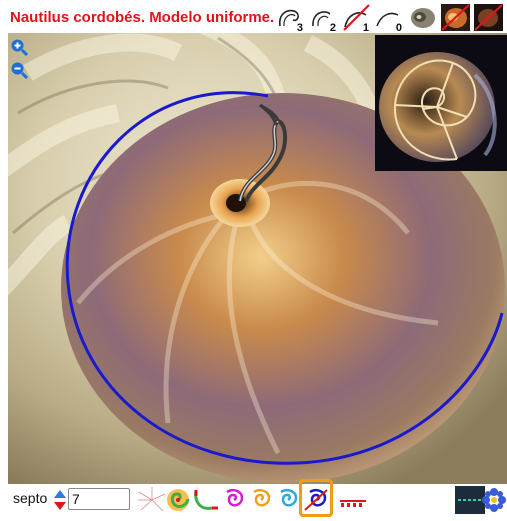 This screenshot has width=507, height=521. I want to click on draw-0-icon: 0, so click(389, 18).